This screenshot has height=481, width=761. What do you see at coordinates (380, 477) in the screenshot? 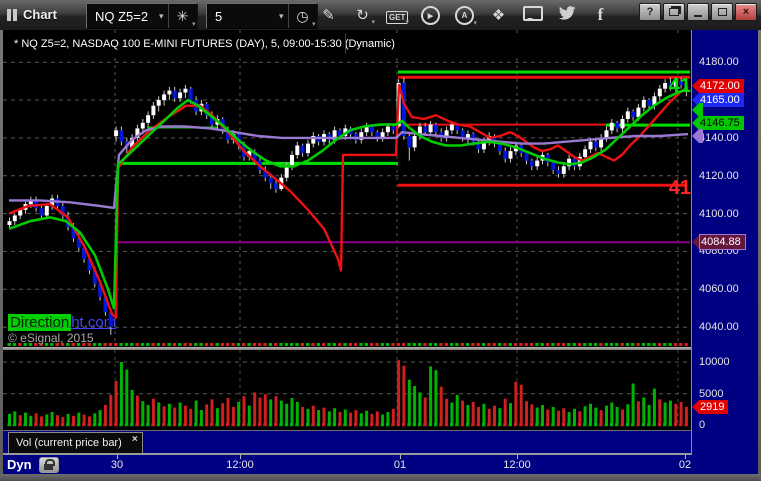
I see `window-border-bottom` at bounding box center [380, 477].